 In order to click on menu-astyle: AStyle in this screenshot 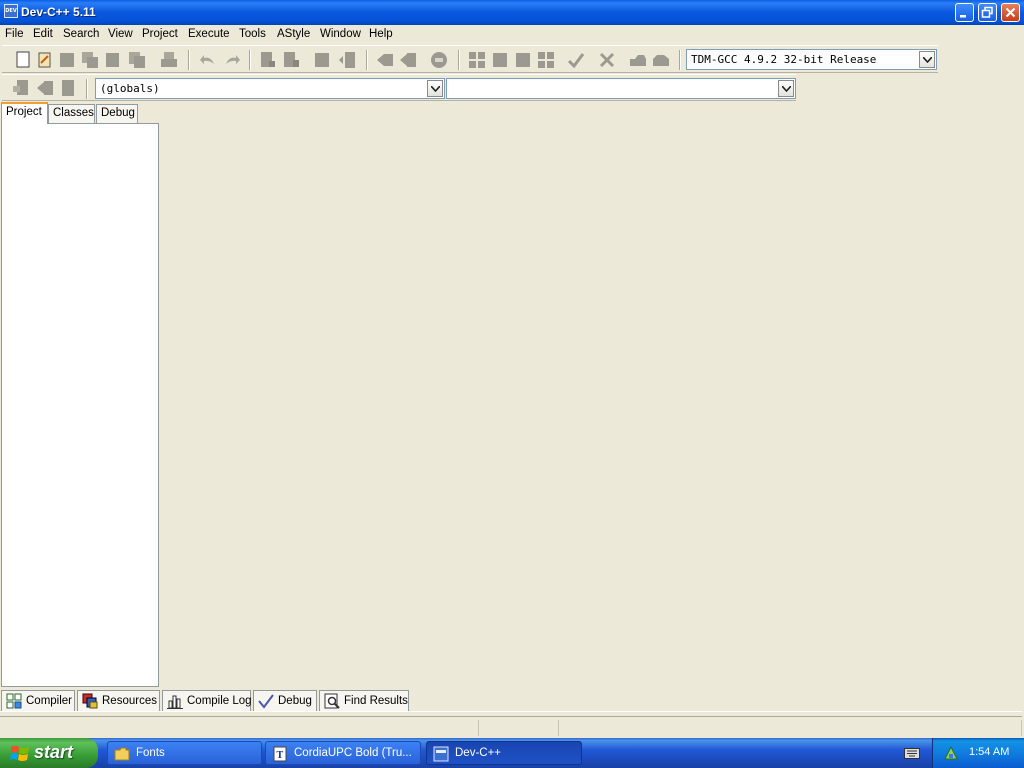, I will do `click(293, 34)`.